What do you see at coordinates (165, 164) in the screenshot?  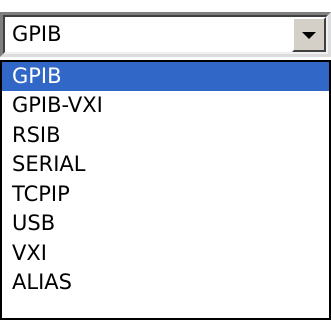 I see `list-item-serial: SERIAL` at bounding box center [165, 164].